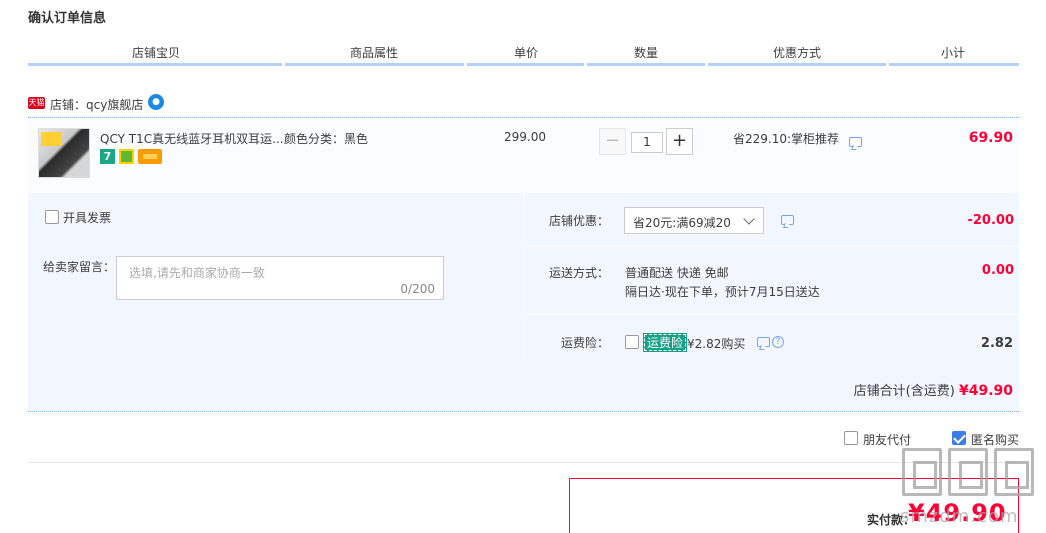 This screenshot has width=1046, height=533. I want to click on item-subtotal: 69.90, so click(990, 138).